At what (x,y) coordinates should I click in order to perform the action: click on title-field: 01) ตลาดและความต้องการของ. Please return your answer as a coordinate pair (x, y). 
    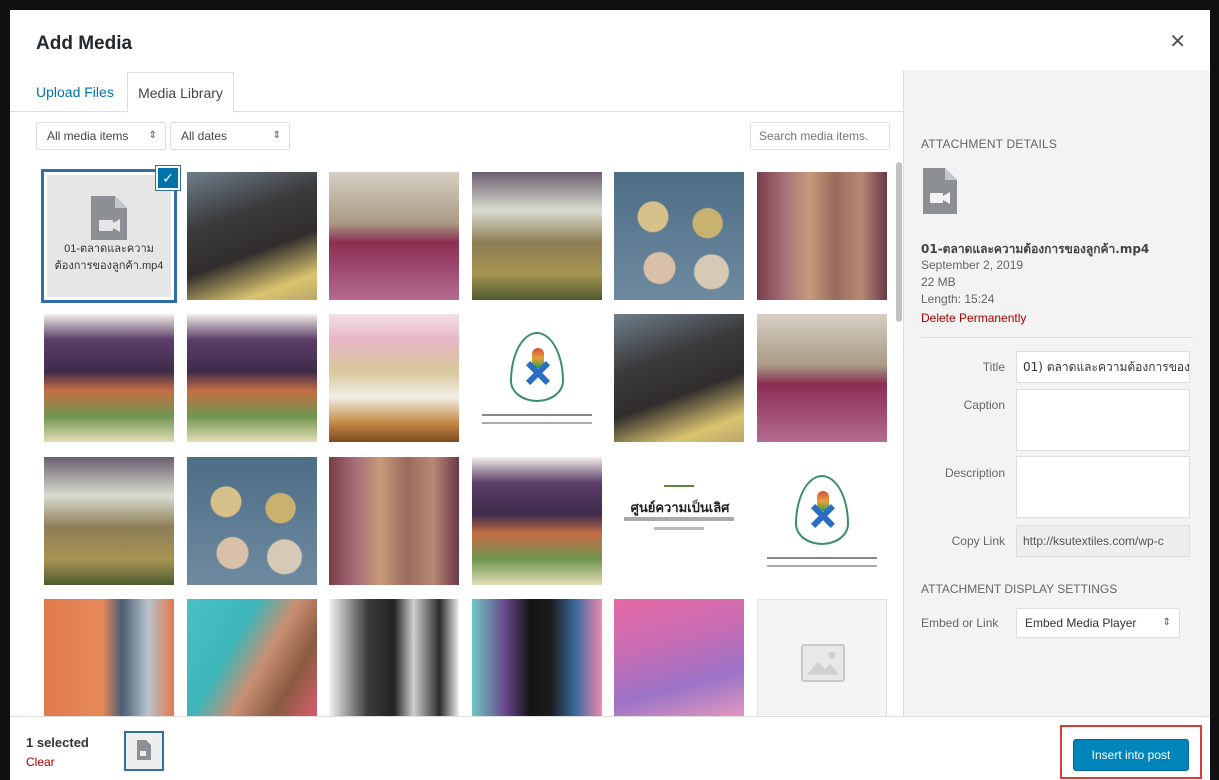
    Looking at the image, I should click on (1103, 367).